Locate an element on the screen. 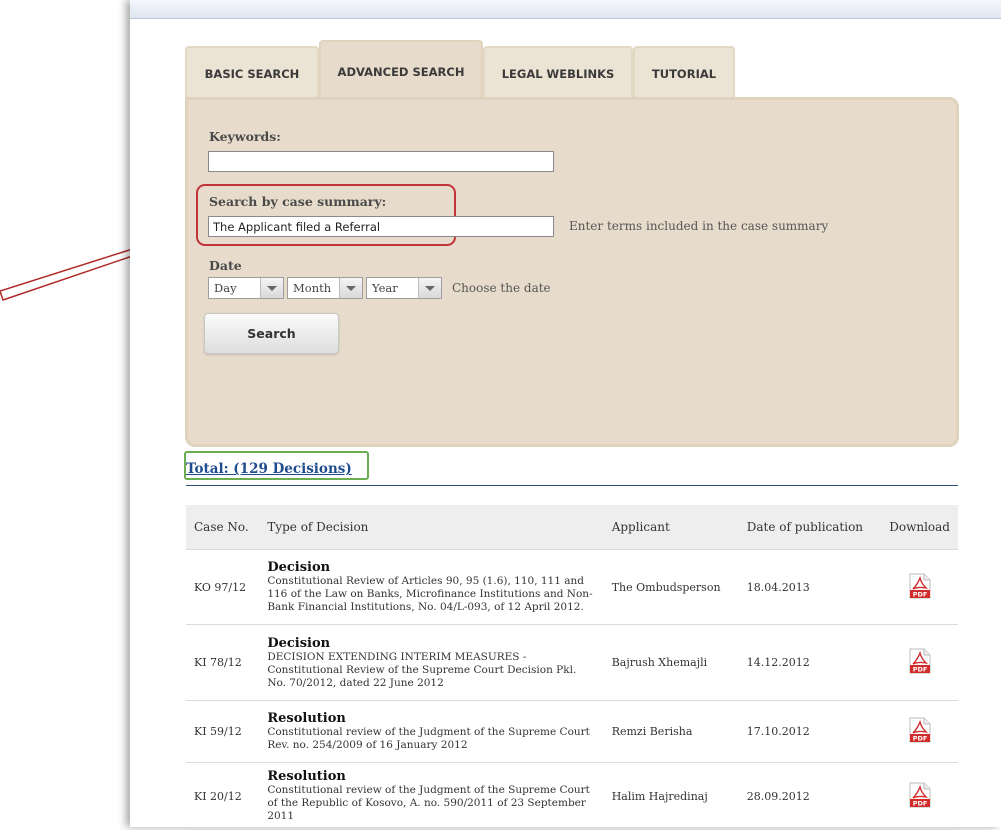 This screenshot has width=1001, height=830. tab-basic-search: BASIC SEARCH is located at coordinates (252, 72).